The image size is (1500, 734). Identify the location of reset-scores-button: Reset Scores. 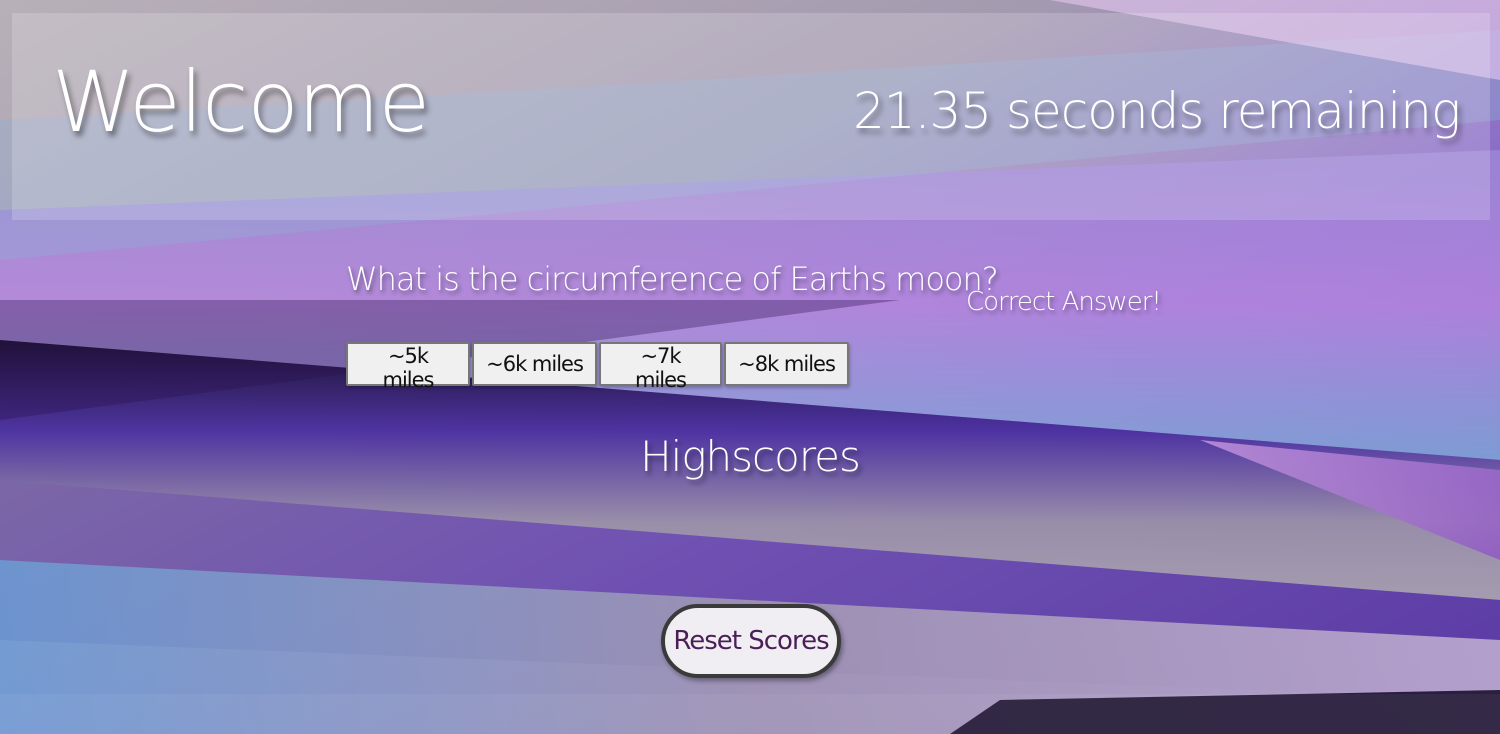
(751, 641).